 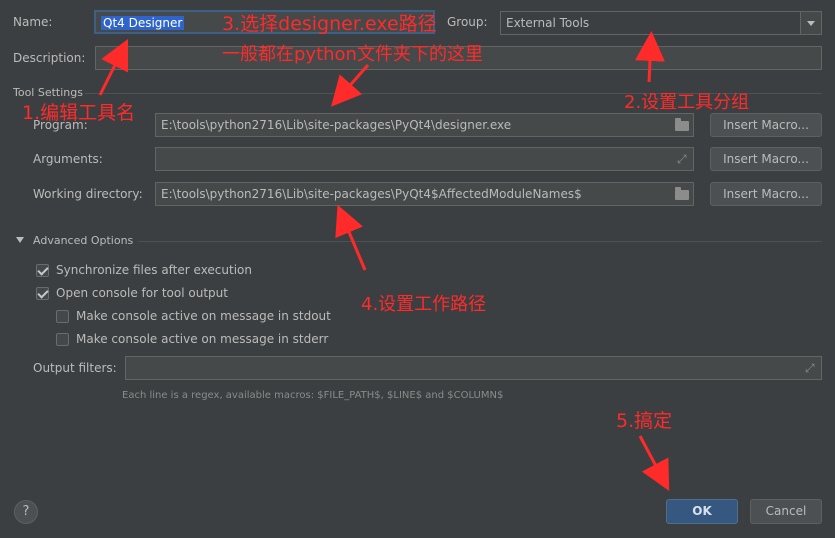 What do you see at coordinates (644, 421) in the screenshot?
I see `annotation-5: 5.搞定` at bounding box center [644, 421].